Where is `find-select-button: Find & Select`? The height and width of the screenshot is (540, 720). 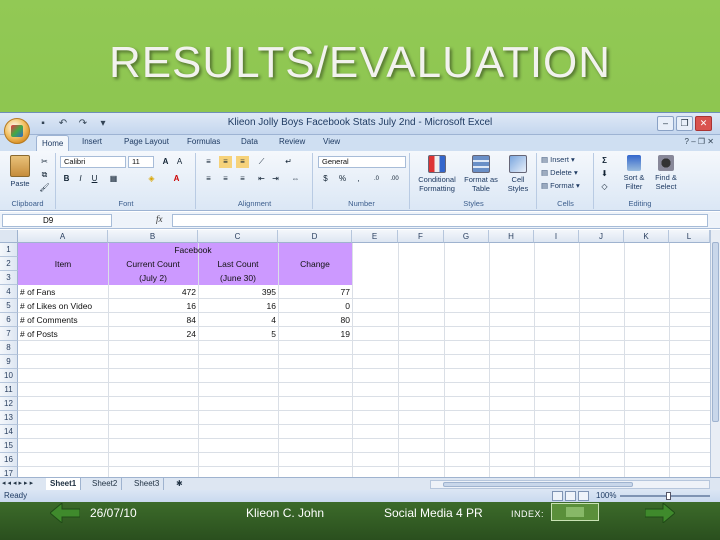
find-select-button: Find & Select is located at coordinates (666, 173).